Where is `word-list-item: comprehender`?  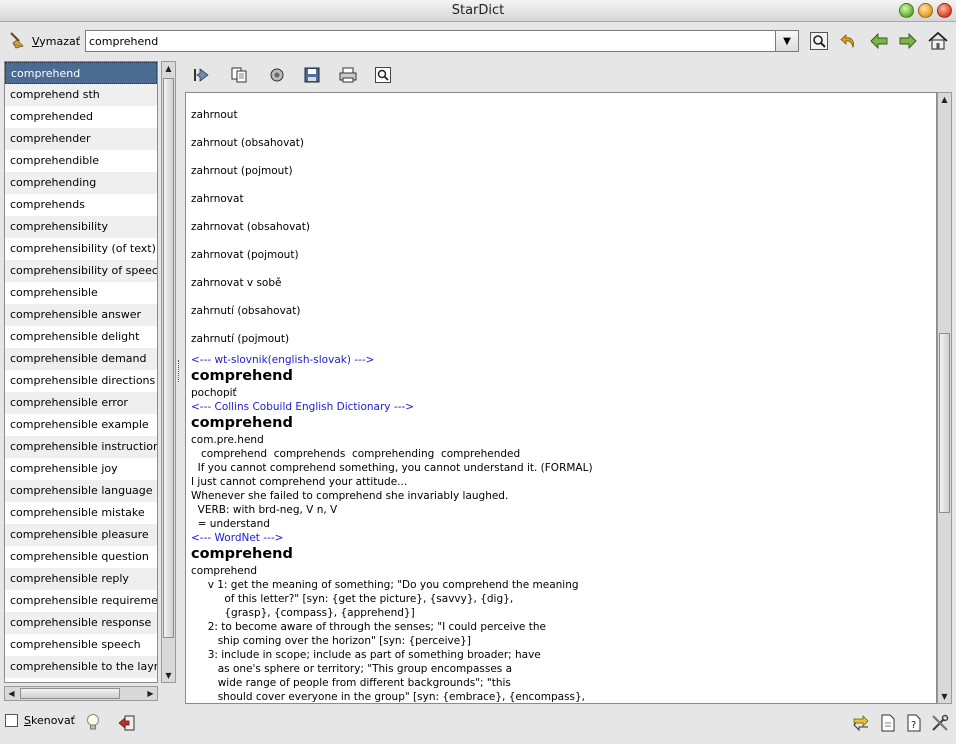
word-list-item: comprehender is located at coordinates (81, 139).